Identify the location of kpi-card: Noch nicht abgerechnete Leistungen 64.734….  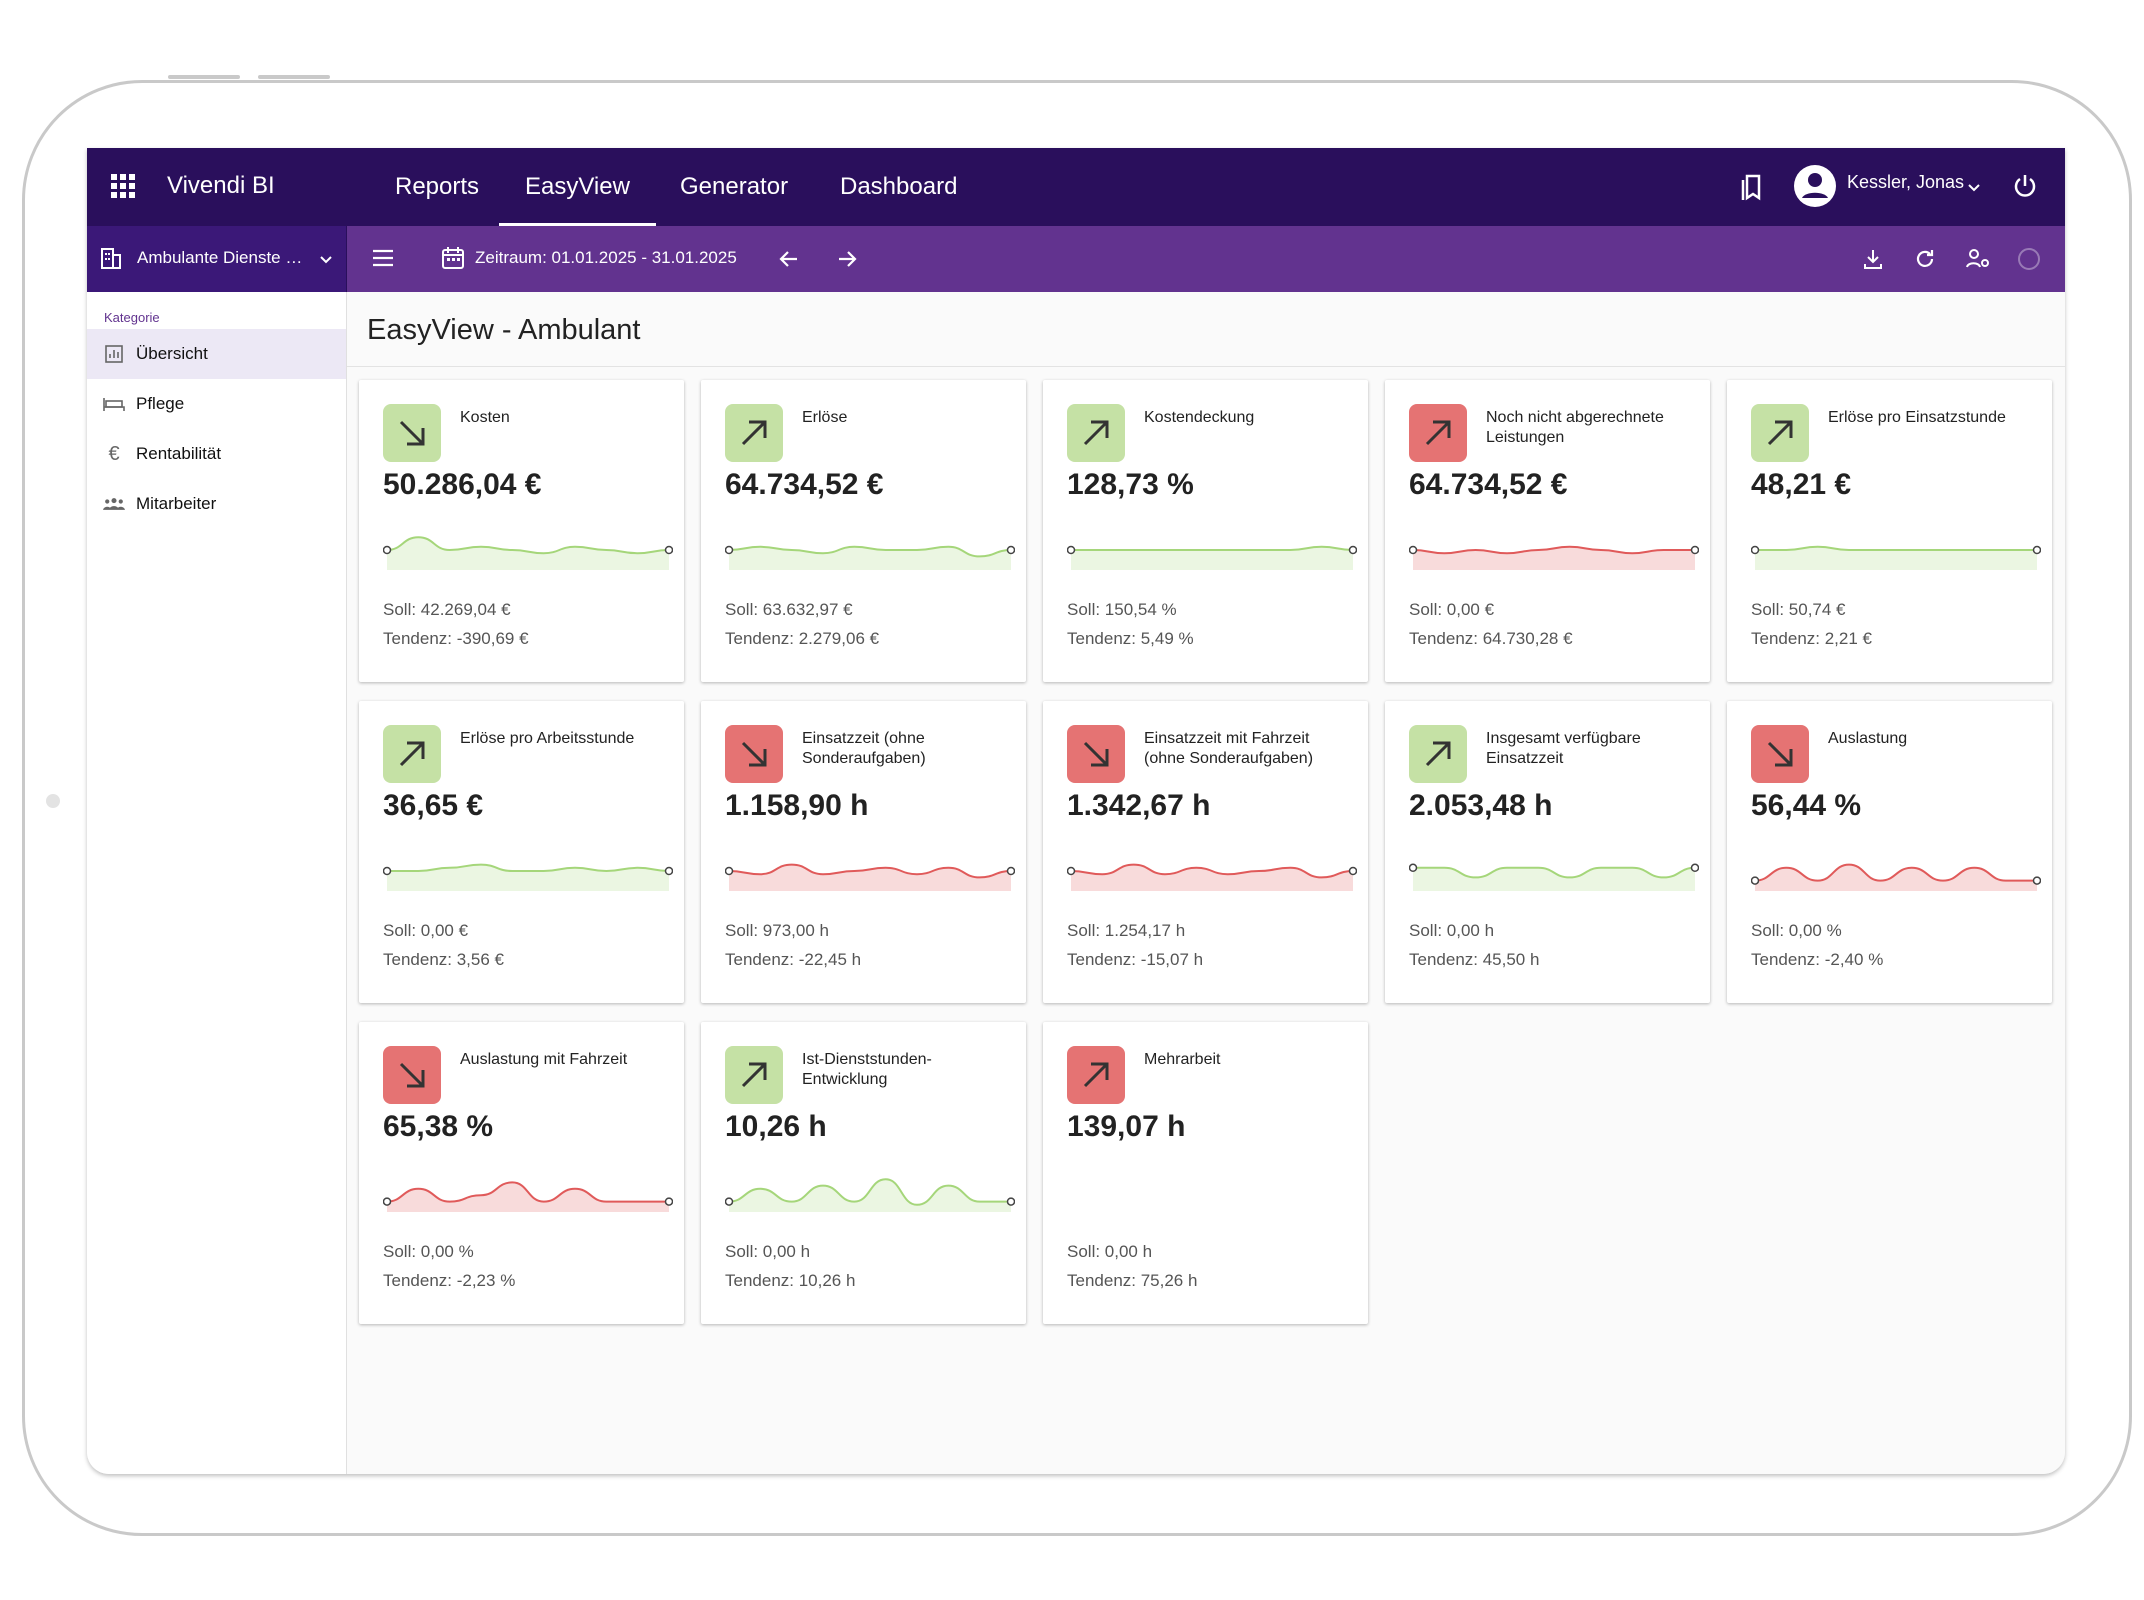
(1547, 531).